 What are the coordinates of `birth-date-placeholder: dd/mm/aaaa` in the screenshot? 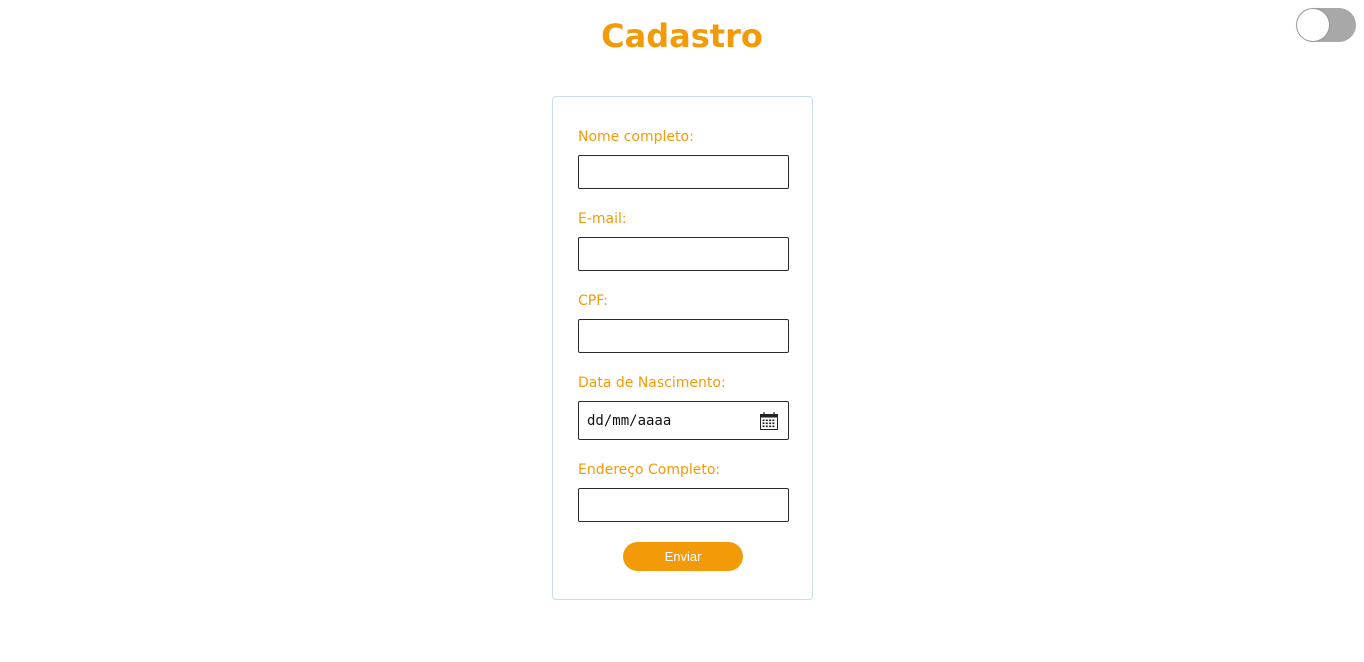 It's located at (629, 421).